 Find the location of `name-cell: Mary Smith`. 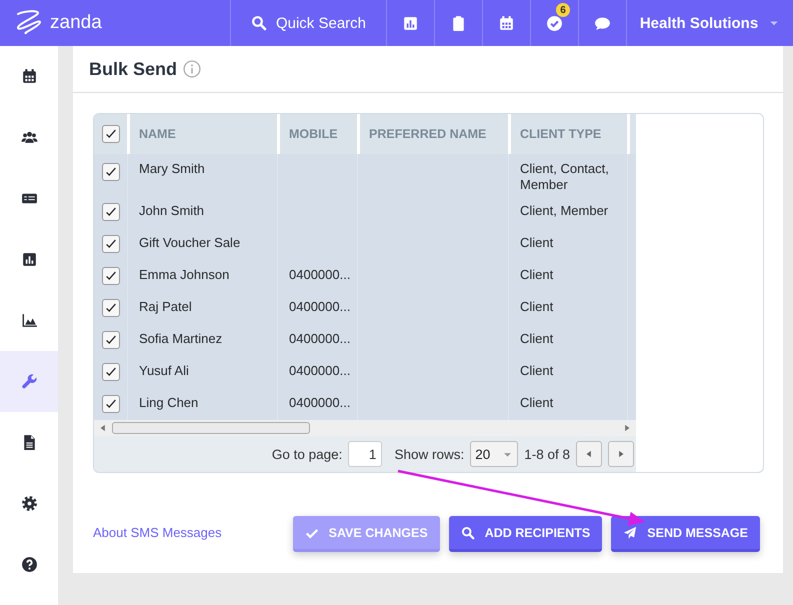

name-cell: Mary Smith is located at coordinates (172, 168).